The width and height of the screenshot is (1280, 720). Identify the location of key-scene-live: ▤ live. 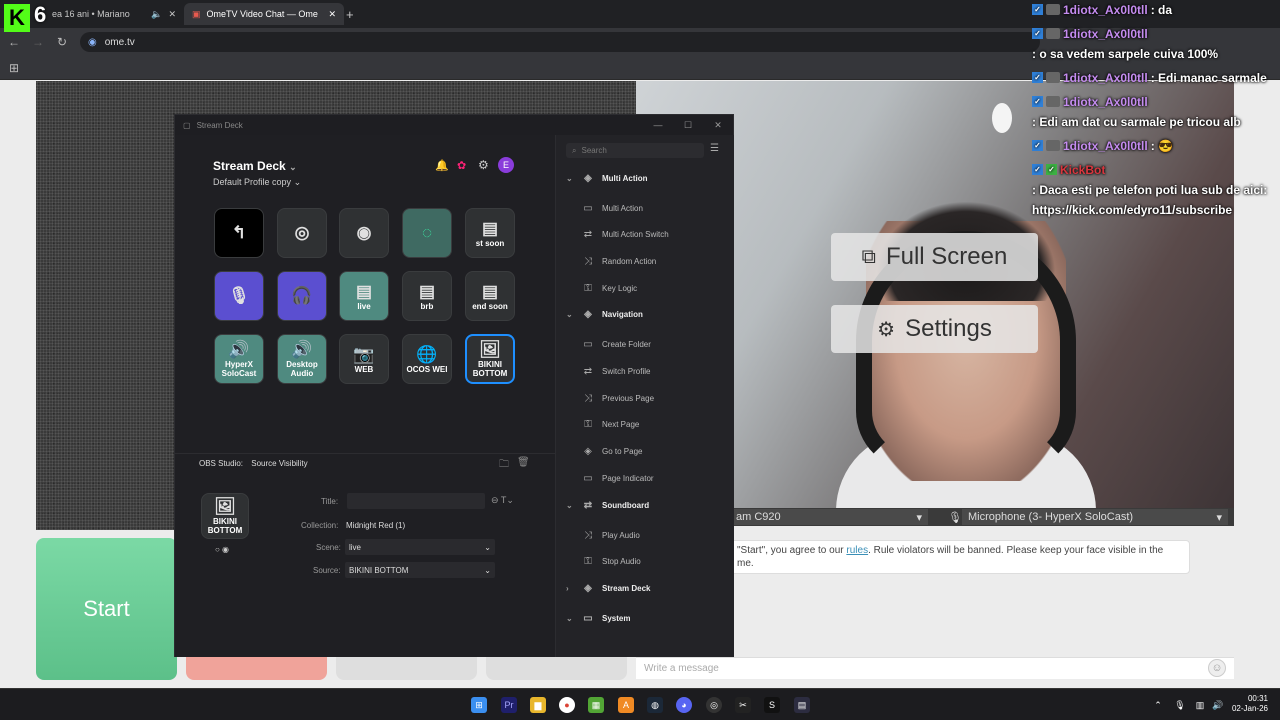
(364, 296).